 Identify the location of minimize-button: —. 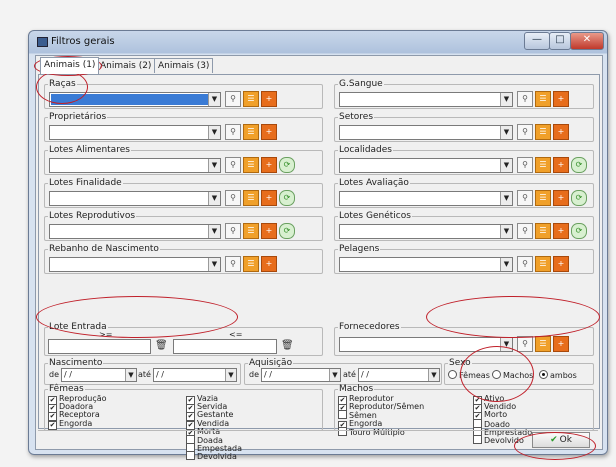
(537, 41).